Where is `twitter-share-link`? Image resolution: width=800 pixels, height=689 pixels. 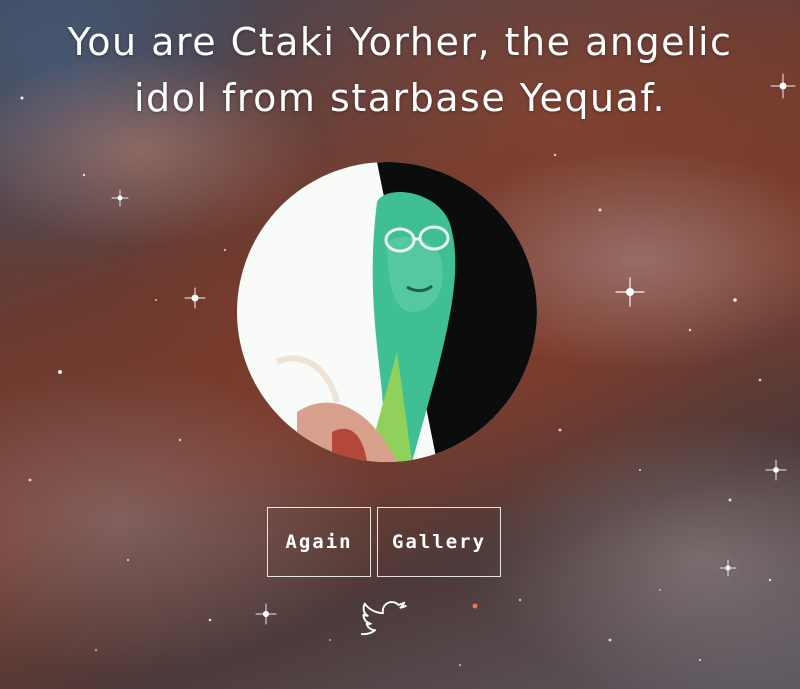 twitter-share-link is located at coordinates (384, 620).